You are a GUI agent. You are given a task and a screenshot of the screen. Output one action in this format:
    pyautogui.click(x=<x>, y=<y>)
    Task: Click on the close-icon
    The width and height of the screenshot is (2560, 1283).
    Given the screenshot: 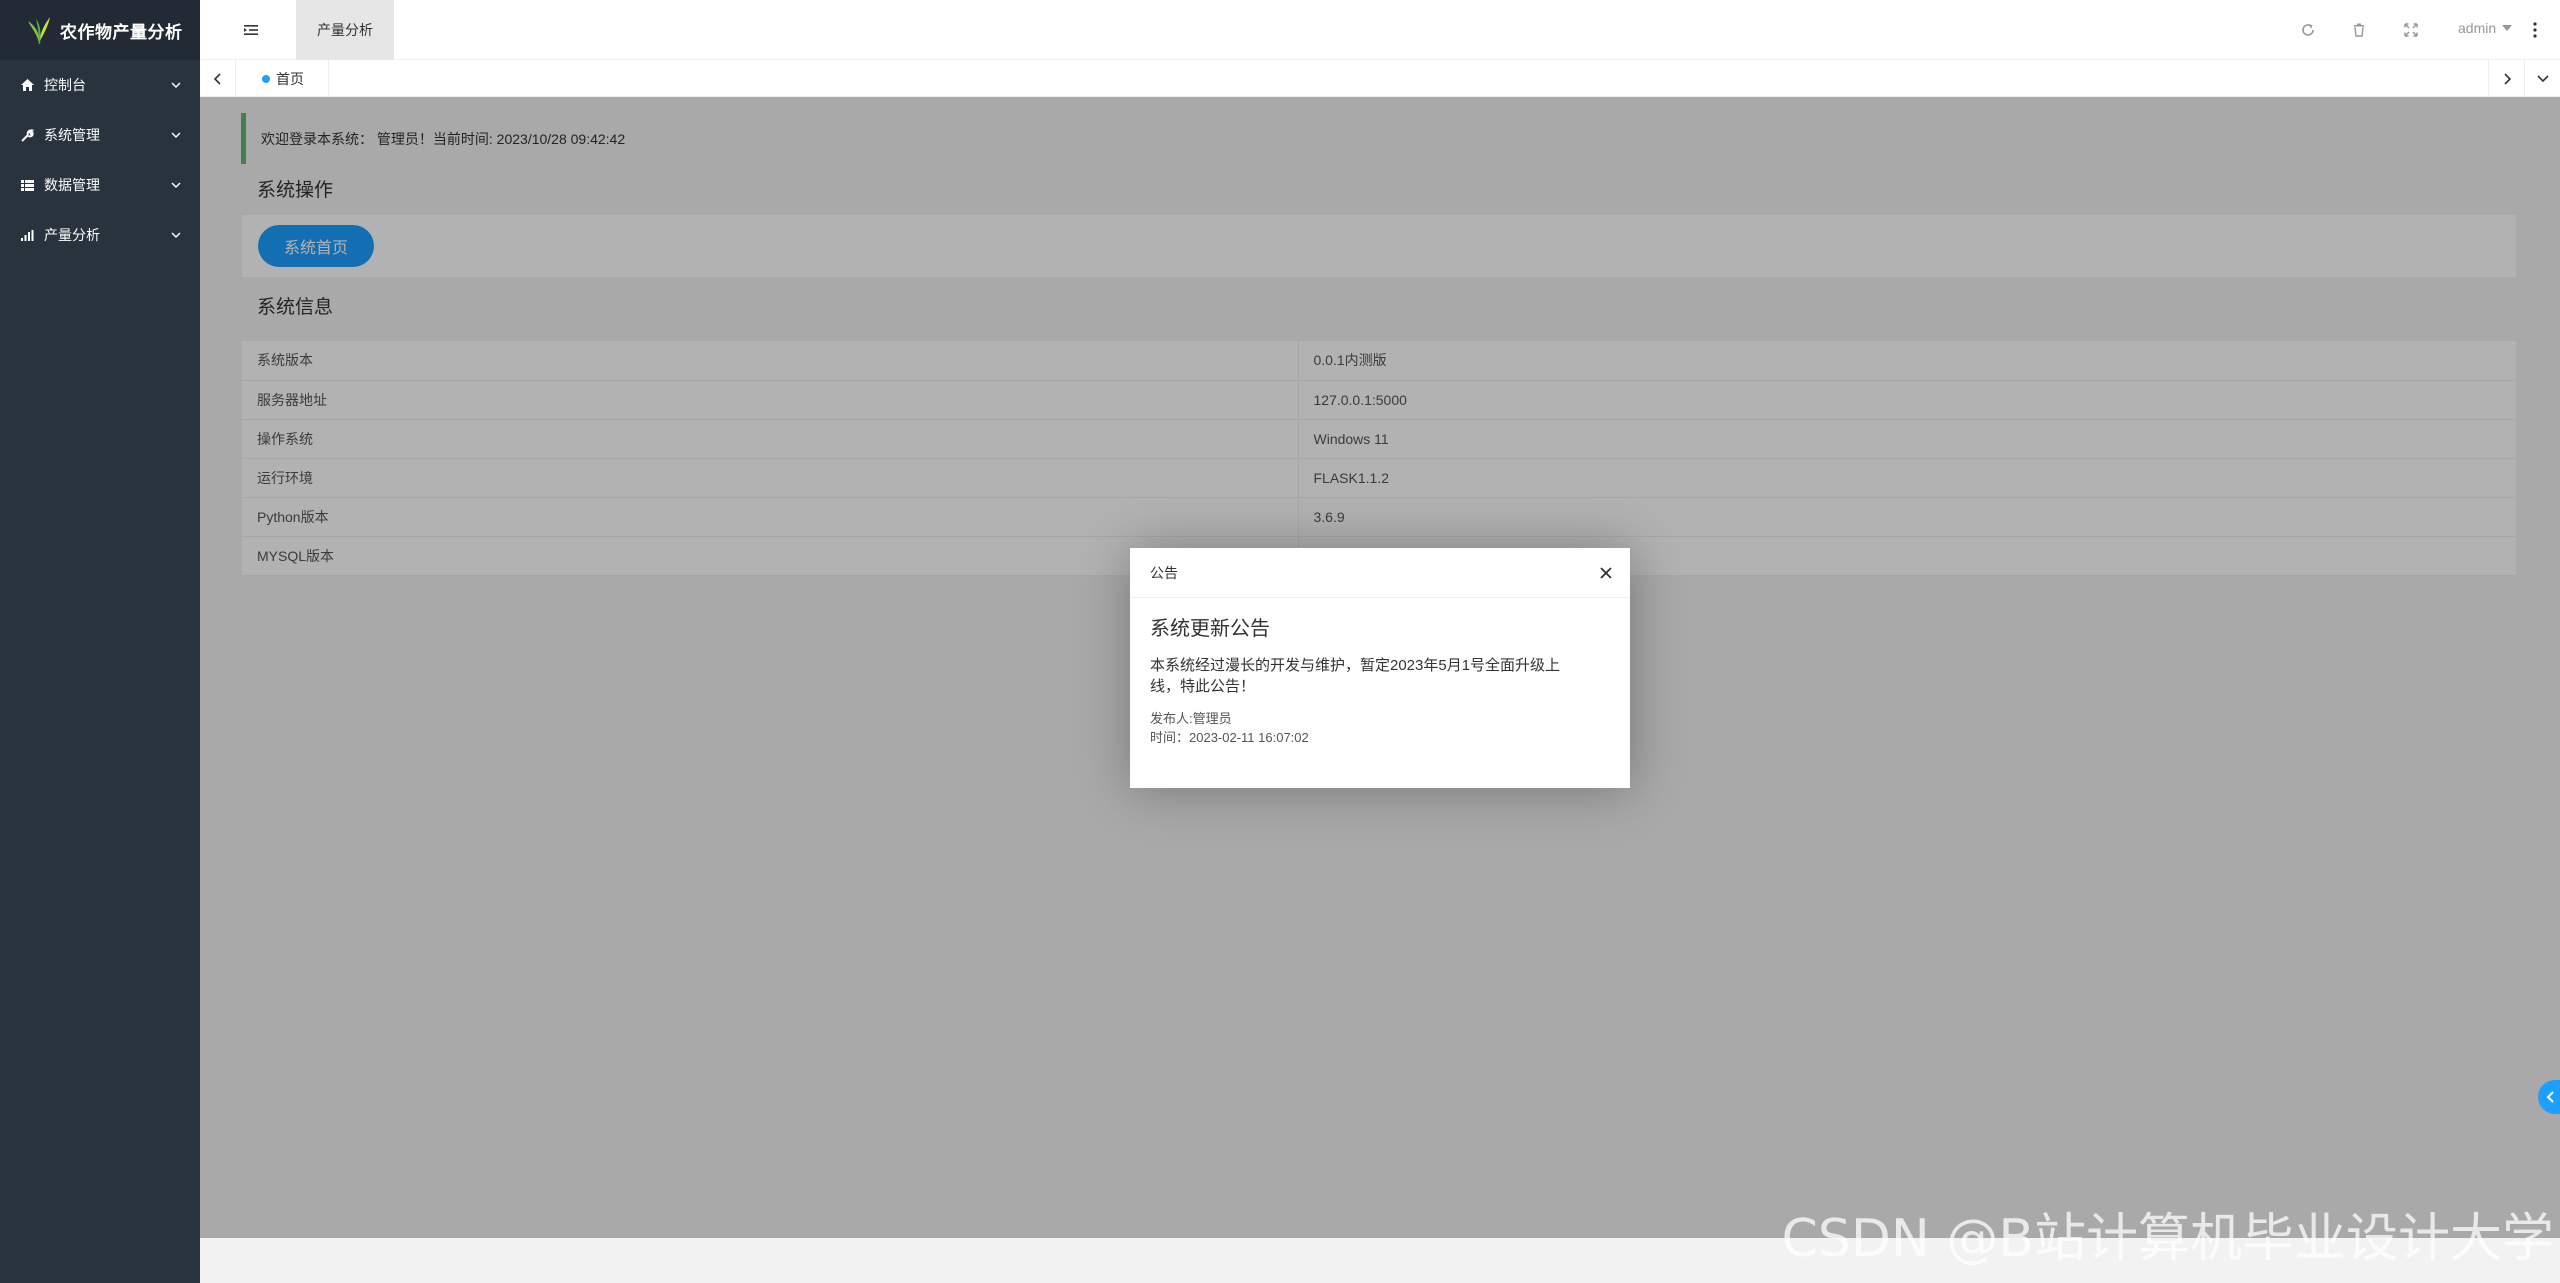 What is the action you would take?
    pyautogui.click(x=1606, y=573)
    